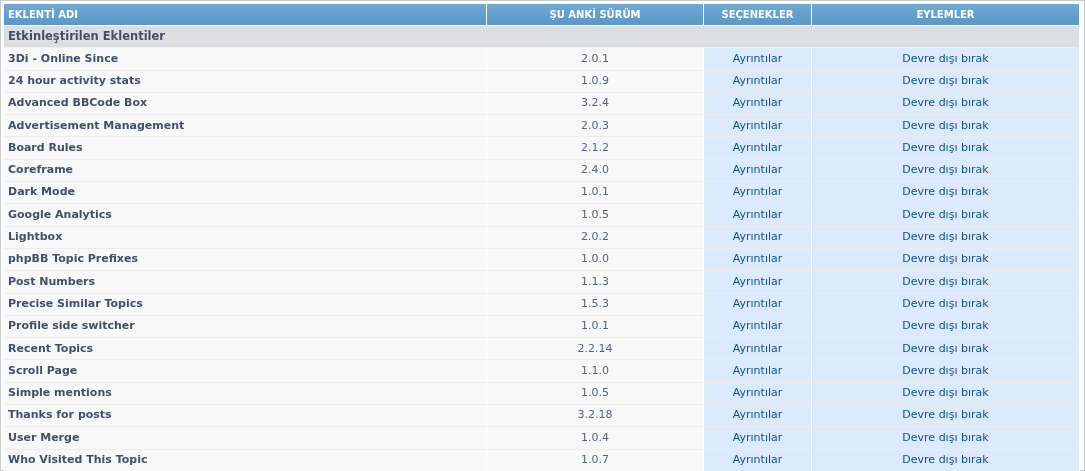 Image resolution: width=1085 pixels, height=471 pixels. I want to click on section-header: Etkinleştirilen Eklentiler, so click(542, 37).